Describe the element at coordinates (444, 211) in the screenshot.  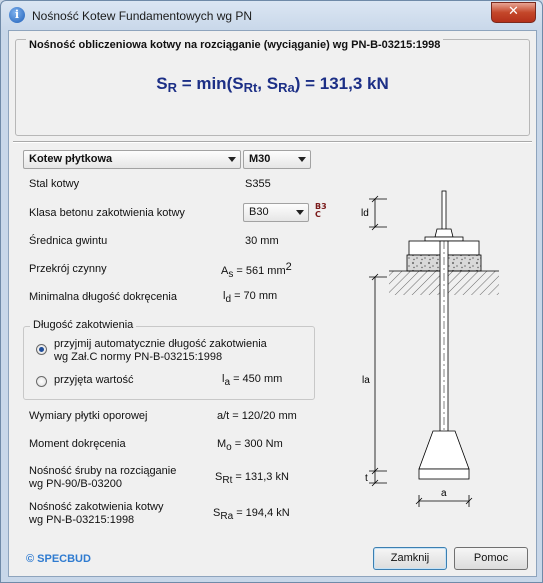
I see `thread-top` at that location.